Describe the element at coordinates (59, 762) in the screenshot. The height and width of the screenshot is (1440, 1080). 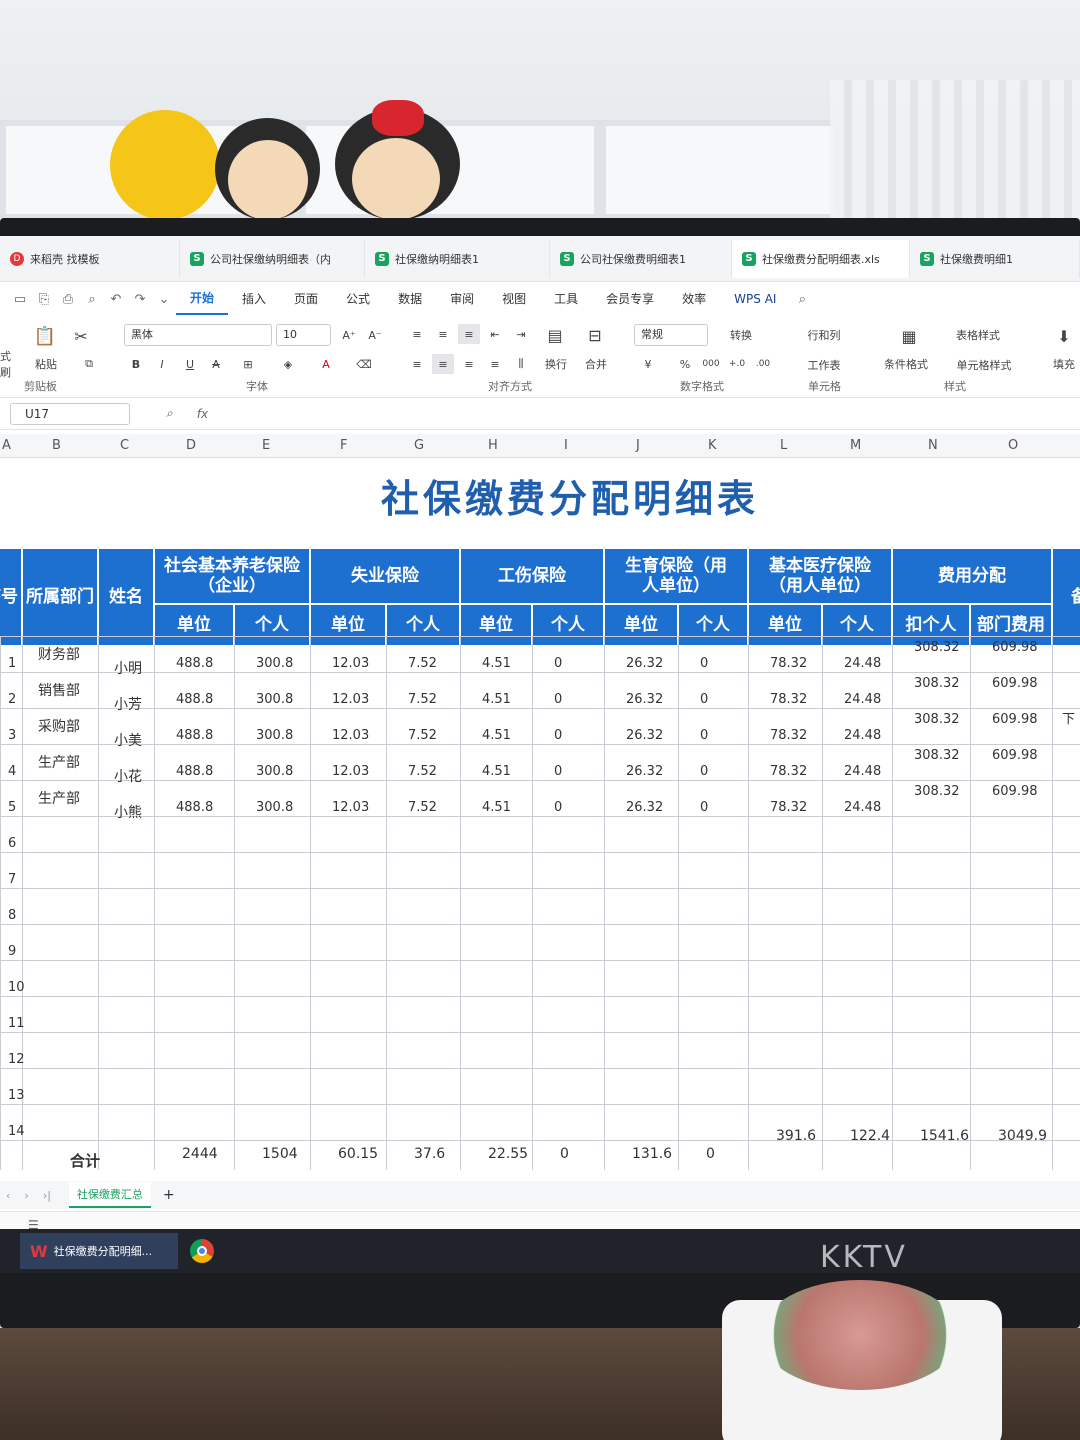
I see `dept-cell: 生产部` at that location.